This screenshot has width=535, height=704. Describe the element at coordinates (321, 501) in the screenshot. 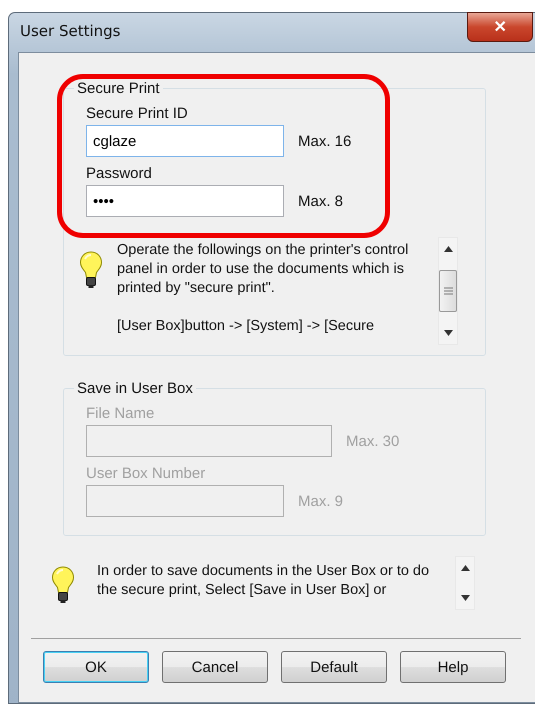

I see `limit-label: Max. 9` at that location.